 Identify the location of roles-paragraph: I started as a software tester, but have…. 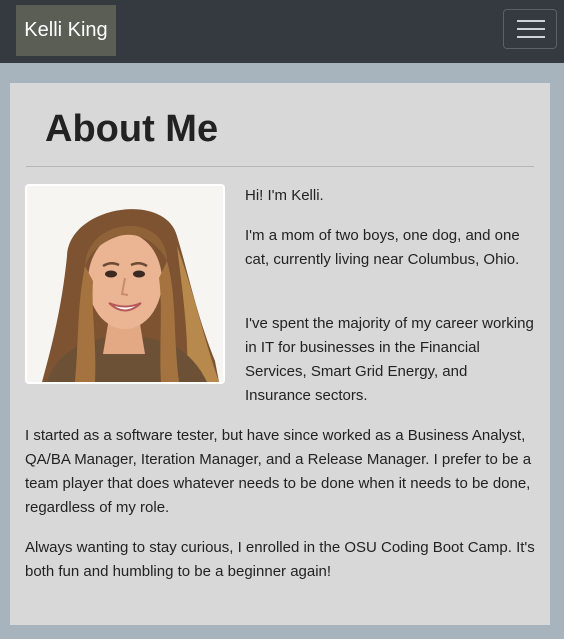
(278, 471).